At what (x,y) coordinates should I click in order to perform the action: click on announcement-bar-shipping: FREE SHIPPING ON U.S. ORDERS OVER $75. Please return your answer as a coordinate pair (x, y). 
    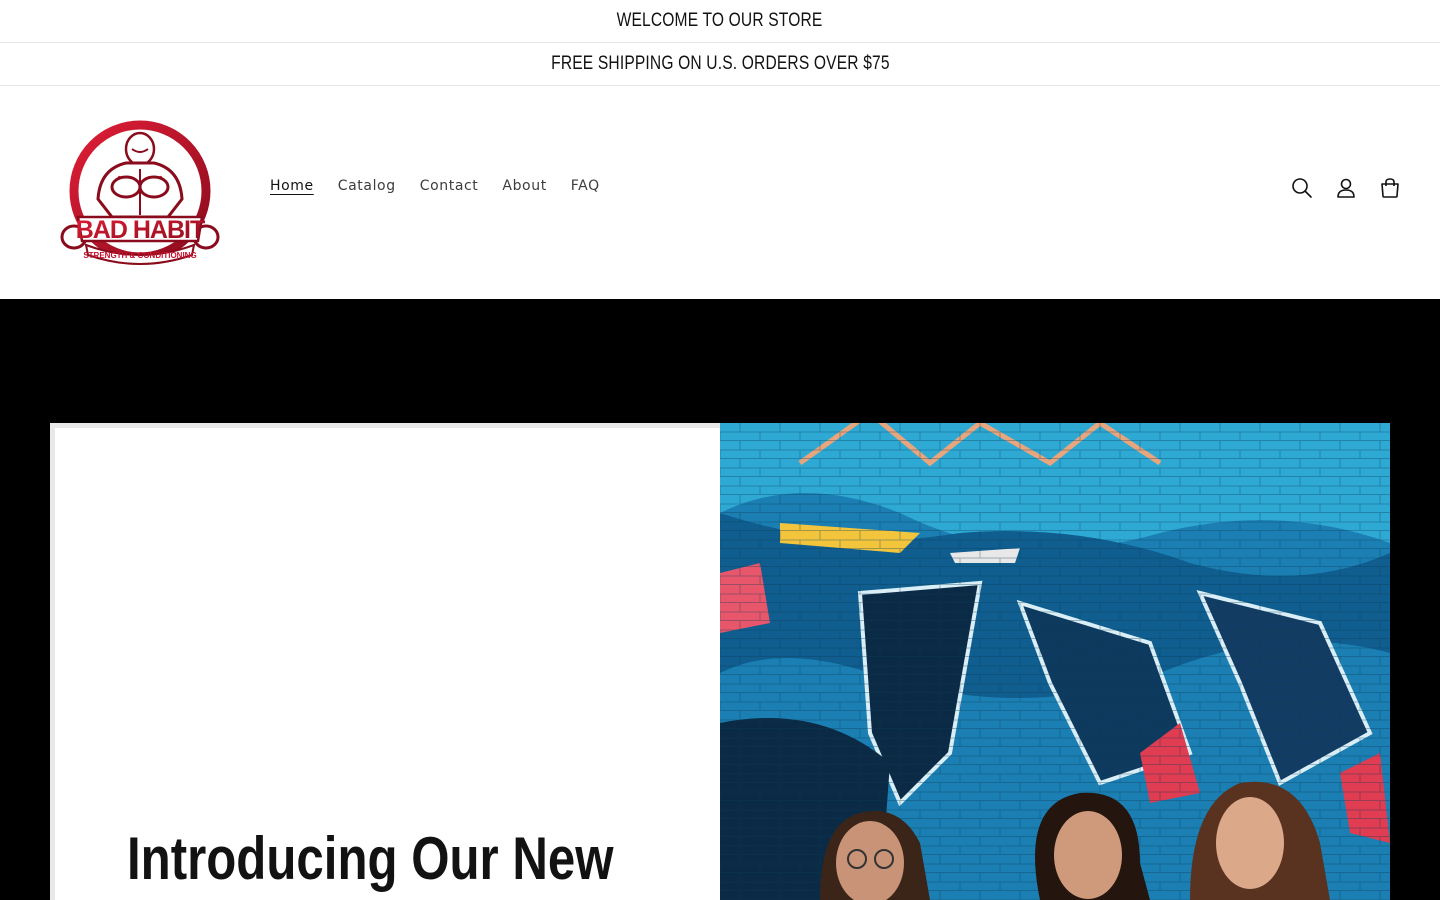
    Looking at the image, I should click on (720, 64).